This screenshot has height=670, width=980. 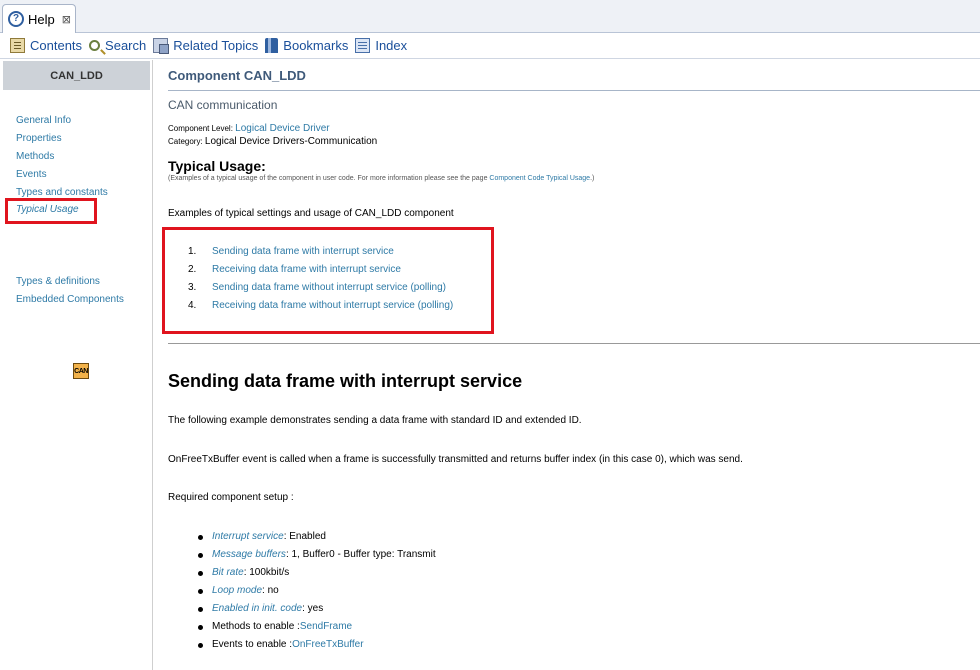 I want to click on setup-item-label: Enabled in init. code, so click(x=257, y=608).